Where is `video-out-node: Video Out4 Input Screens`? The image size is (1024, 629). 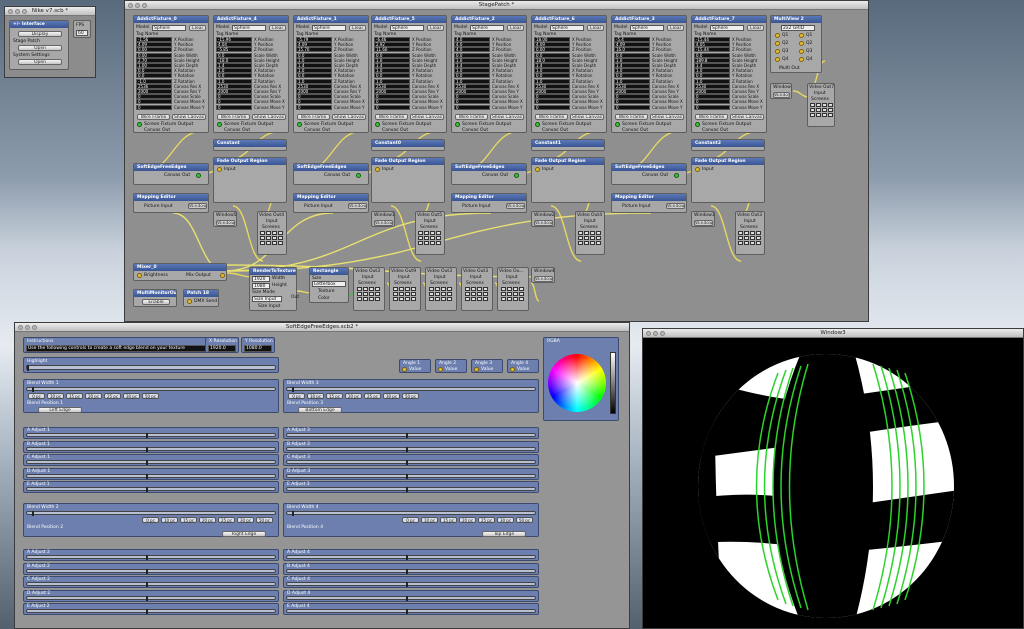 video-out-node: Video Out4 Input Screens is located at coordinates (272, 233).